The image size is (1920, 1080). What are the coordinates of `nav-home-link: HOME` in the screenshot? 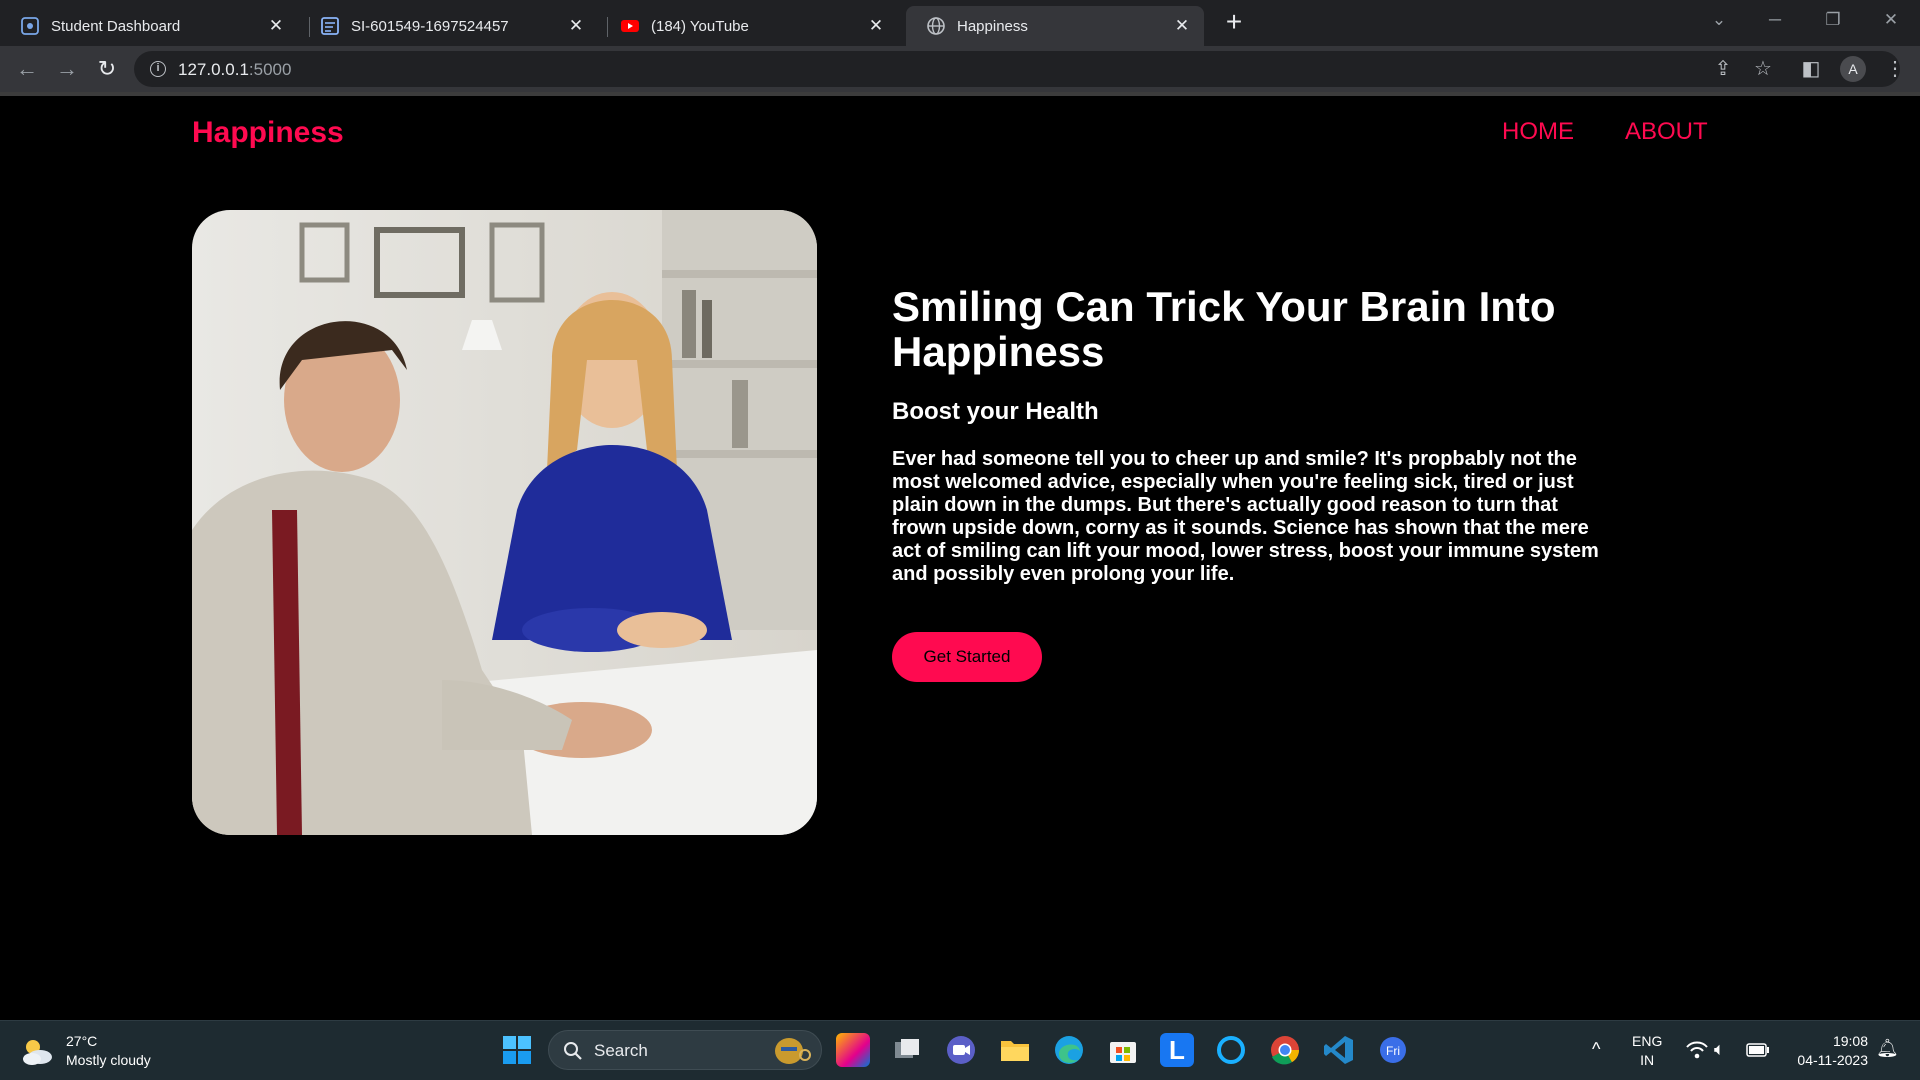 It's located at (1538, 132).